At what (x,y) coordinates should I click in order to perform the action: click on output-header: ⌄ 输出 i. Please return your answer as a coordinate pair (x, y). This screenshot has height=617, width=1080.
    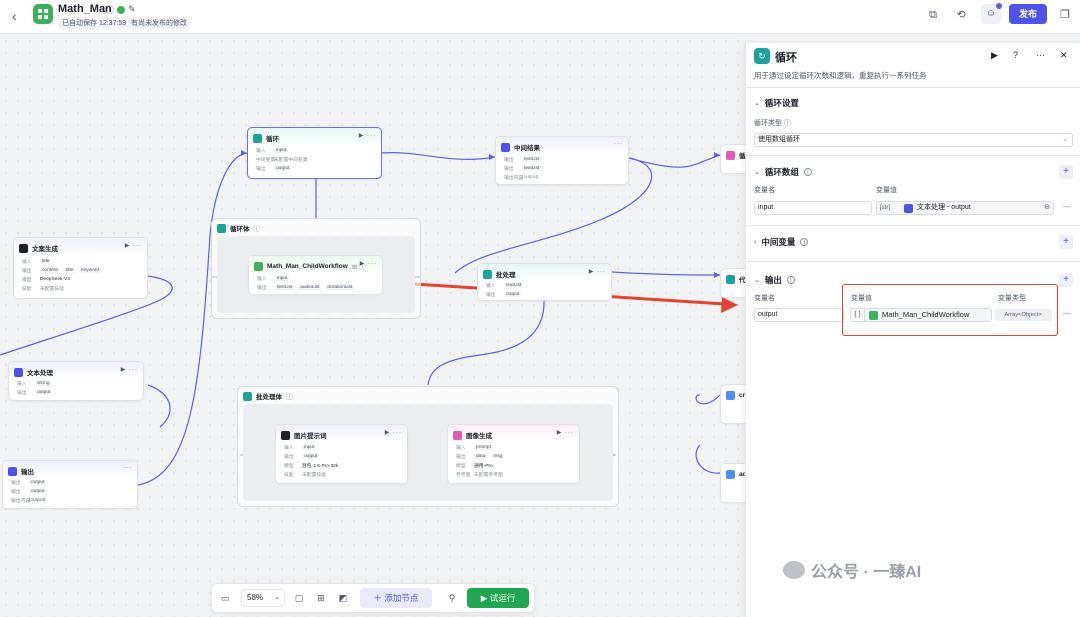
    Looking at the image, I should click on (774, 280).